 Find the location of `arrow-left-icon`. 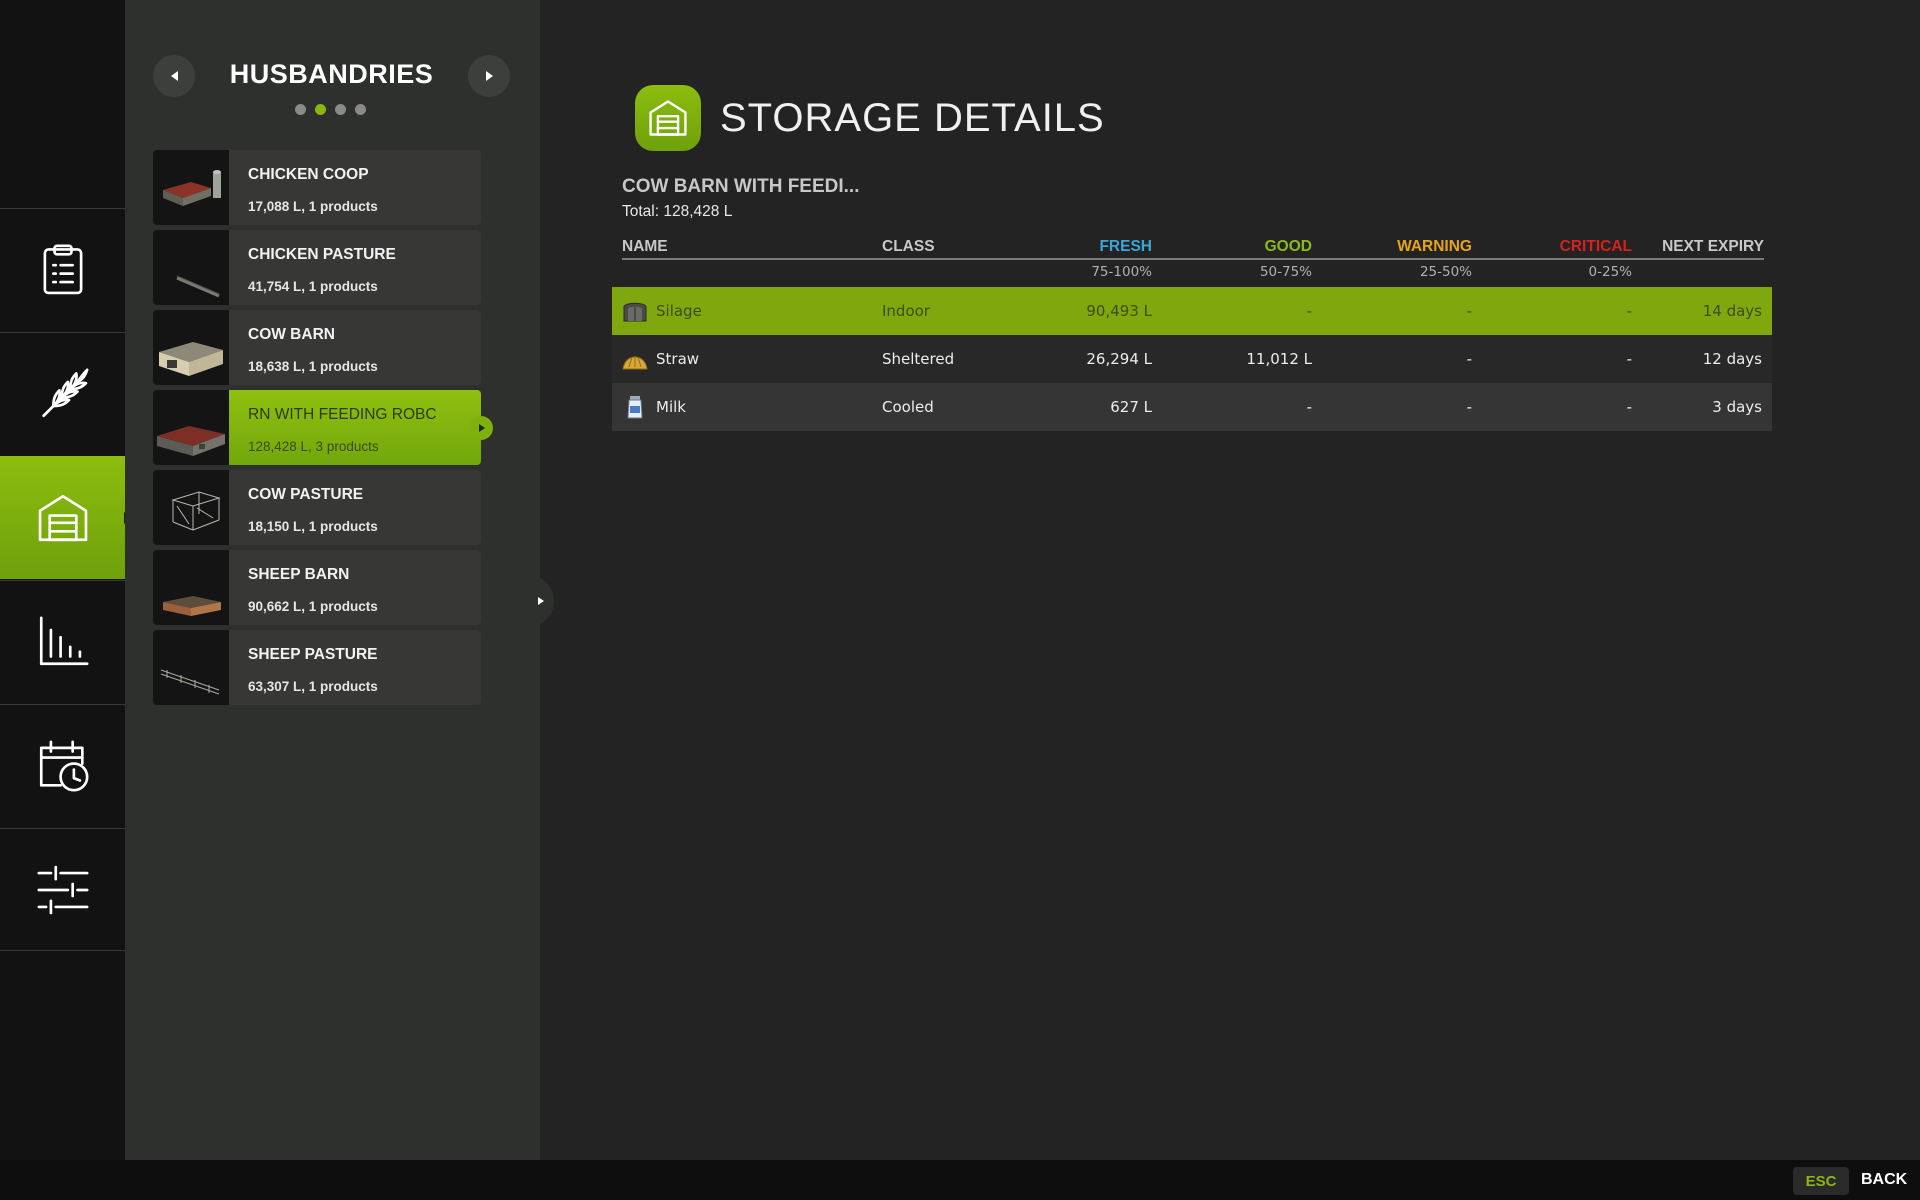

arrow-left-icon is located at coordinates (174, 76).